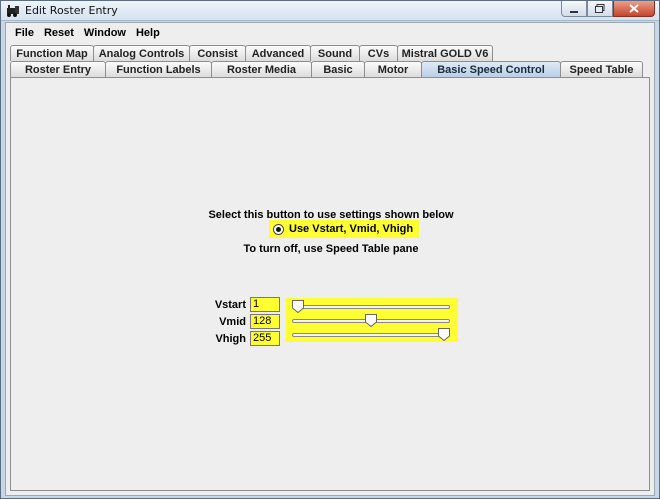 The width and height of the screenshot is (660, 499). I want to click on tab-analog-controls: Analog Controls, so click(141, 53).